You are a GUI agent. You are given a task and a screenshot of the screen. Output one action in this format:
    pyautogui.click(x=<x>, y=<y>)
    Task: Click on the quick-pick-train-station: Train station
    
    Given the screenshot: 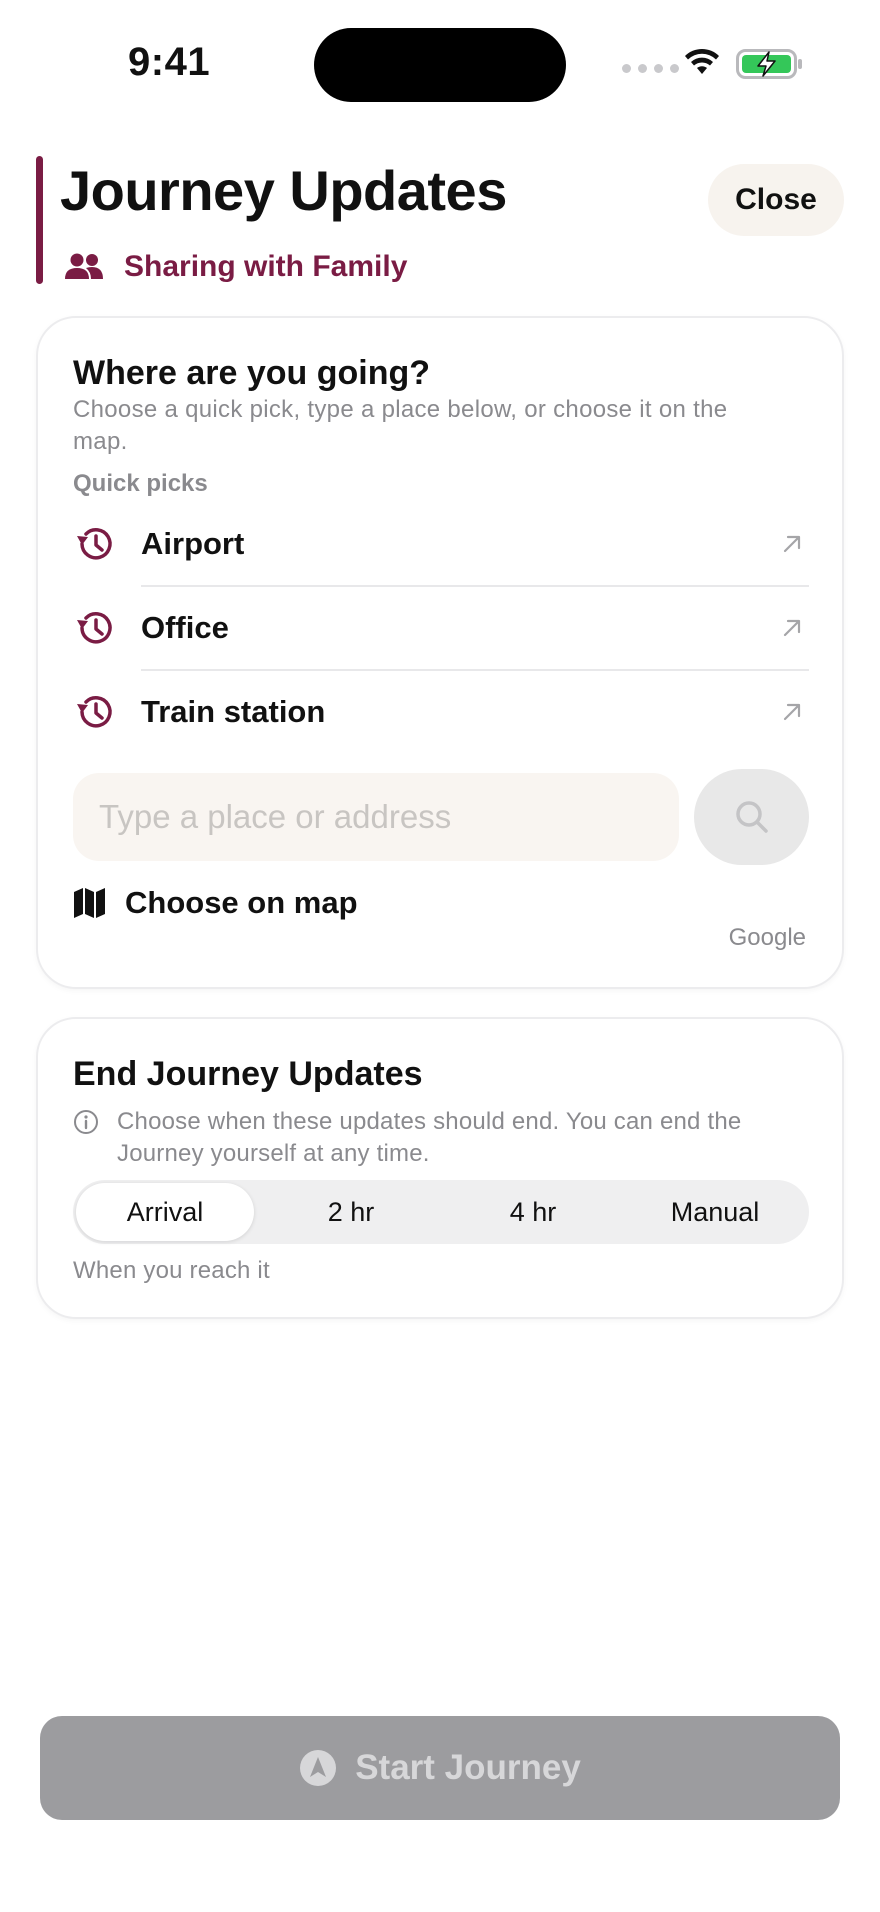 What is the action you would take?
    pyautogui.click(x=441, y=712)
    